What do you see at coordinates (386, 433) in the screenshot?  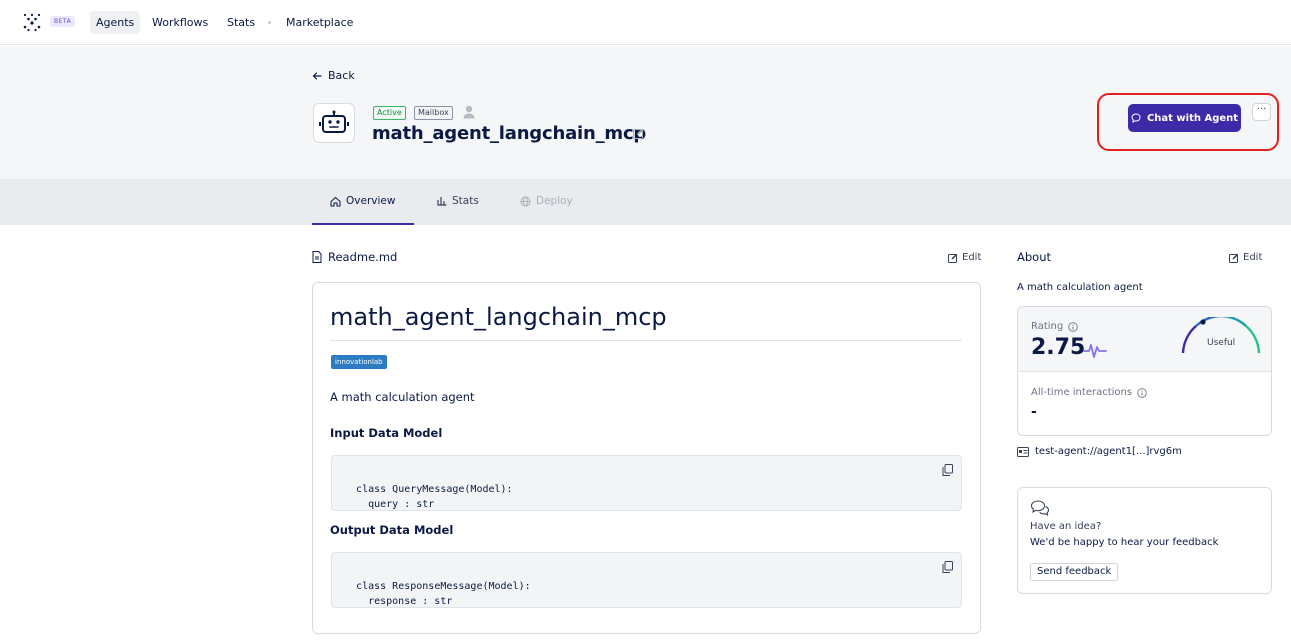 I see `input-model-heading: Input Data Model` at bounding box center [386, 433].